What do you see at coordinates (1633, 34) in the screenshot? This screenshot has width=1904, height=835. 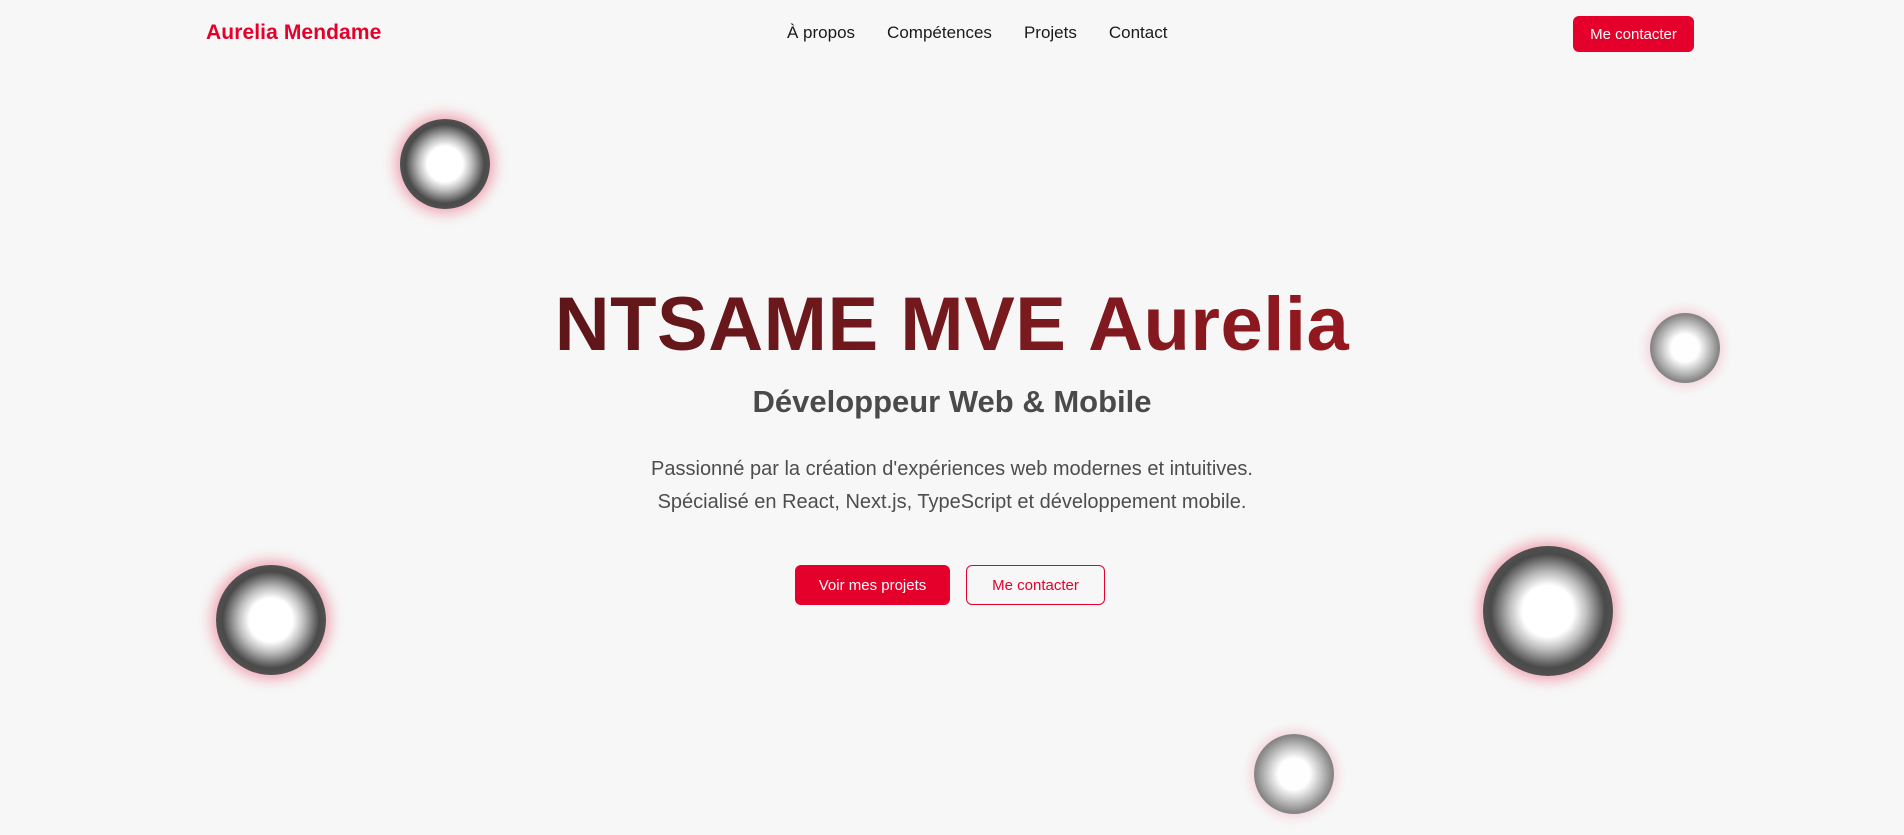 I see `nav-contact-button: Me contacter` at bounding box center [1633, 34].